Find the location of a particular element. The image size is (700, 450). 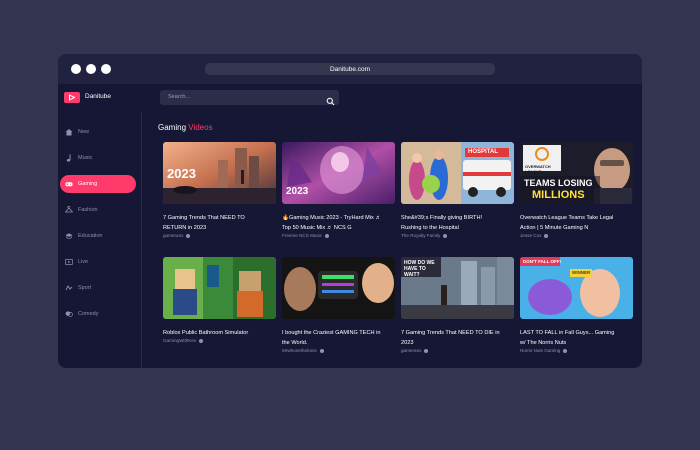

sidebar-item-label: Sport is located at coordinates (85, 288).